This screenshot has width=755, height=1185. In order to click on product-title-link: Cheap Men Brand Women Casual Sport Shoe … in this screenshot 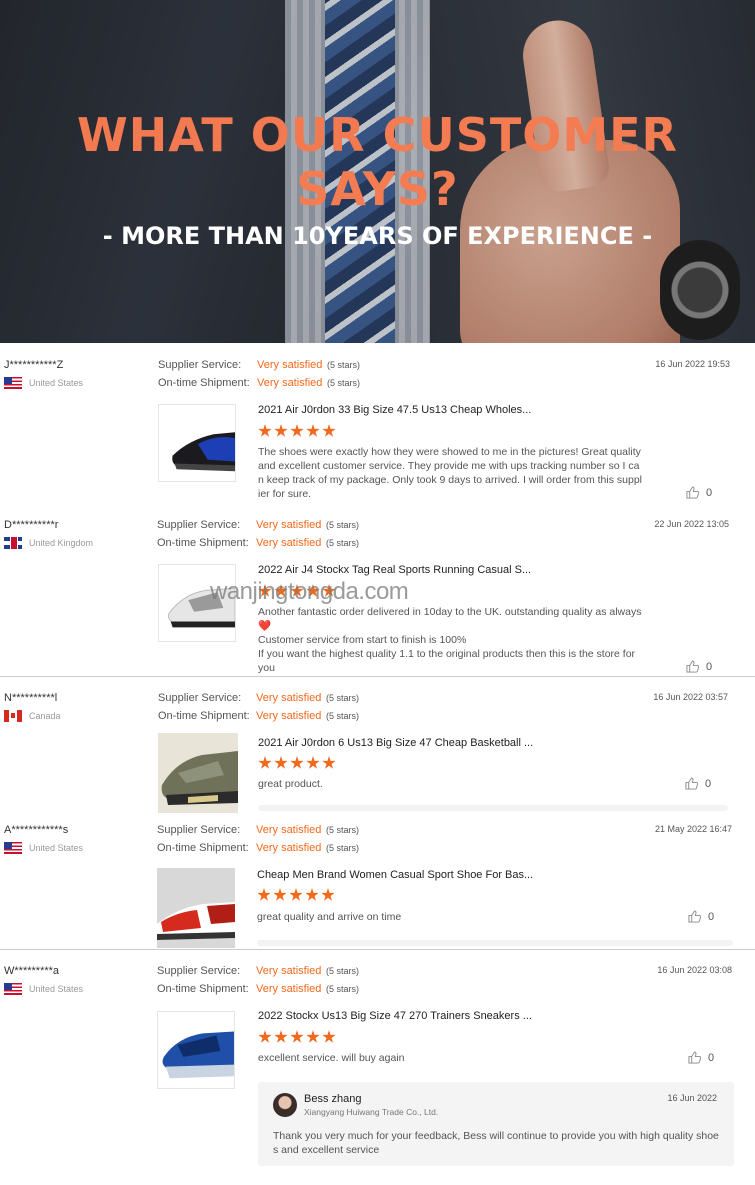, I will do `click(395, 875)`.